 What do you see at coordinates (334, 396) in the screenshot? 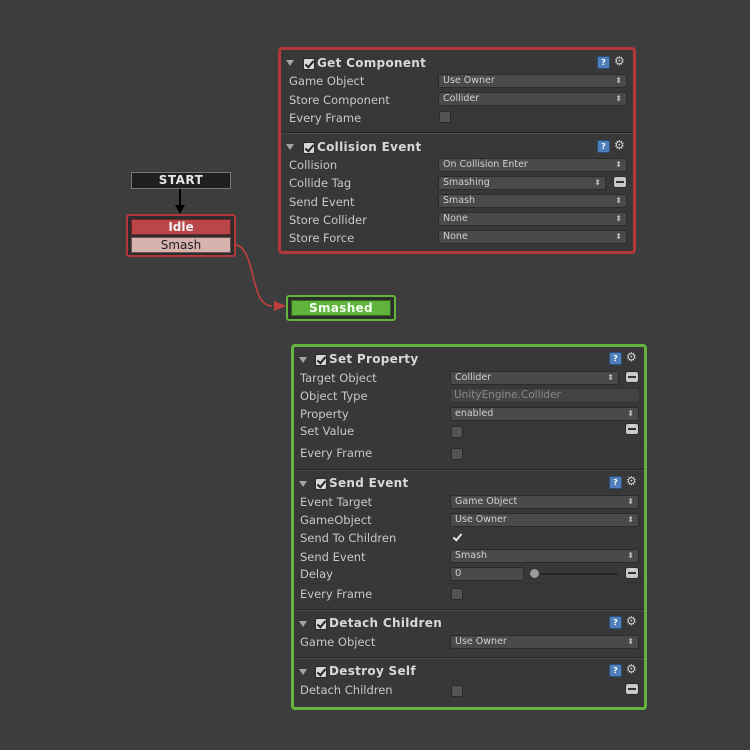
I see `field-label: Object Type` at bounding box center [334, 396].